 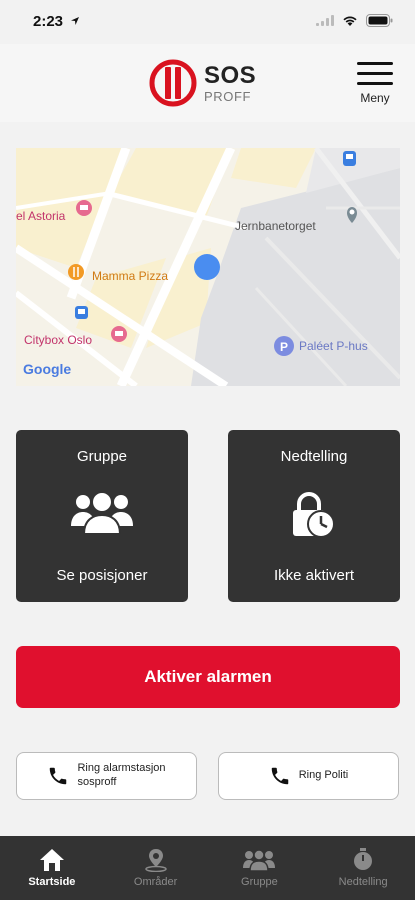 I want to click on location-arrow-icon, so click(x=75, y=21).